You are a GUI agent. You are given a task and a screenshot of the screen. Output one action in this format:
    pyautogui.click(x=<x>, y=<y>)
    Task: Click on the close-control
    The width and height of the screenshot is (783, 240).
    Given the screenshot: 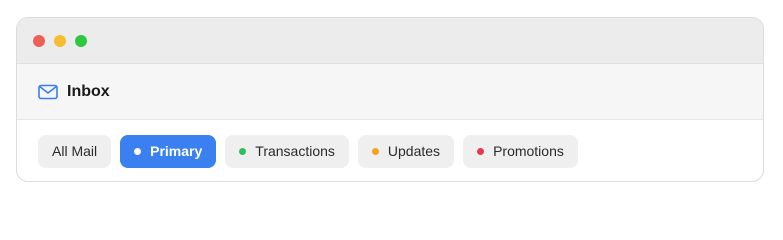 What is the action you would take?
    pyautogui.click(x=39, y=40)
    